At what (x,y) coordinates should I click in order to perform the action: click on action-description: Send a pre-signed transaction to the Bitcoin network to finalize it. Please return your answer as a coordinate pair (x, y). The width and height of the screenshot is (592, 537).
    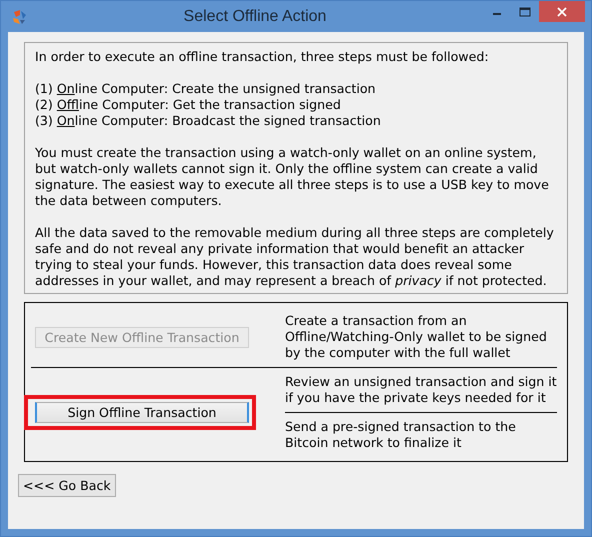
    Looking at the image, I should click on (401, 435).